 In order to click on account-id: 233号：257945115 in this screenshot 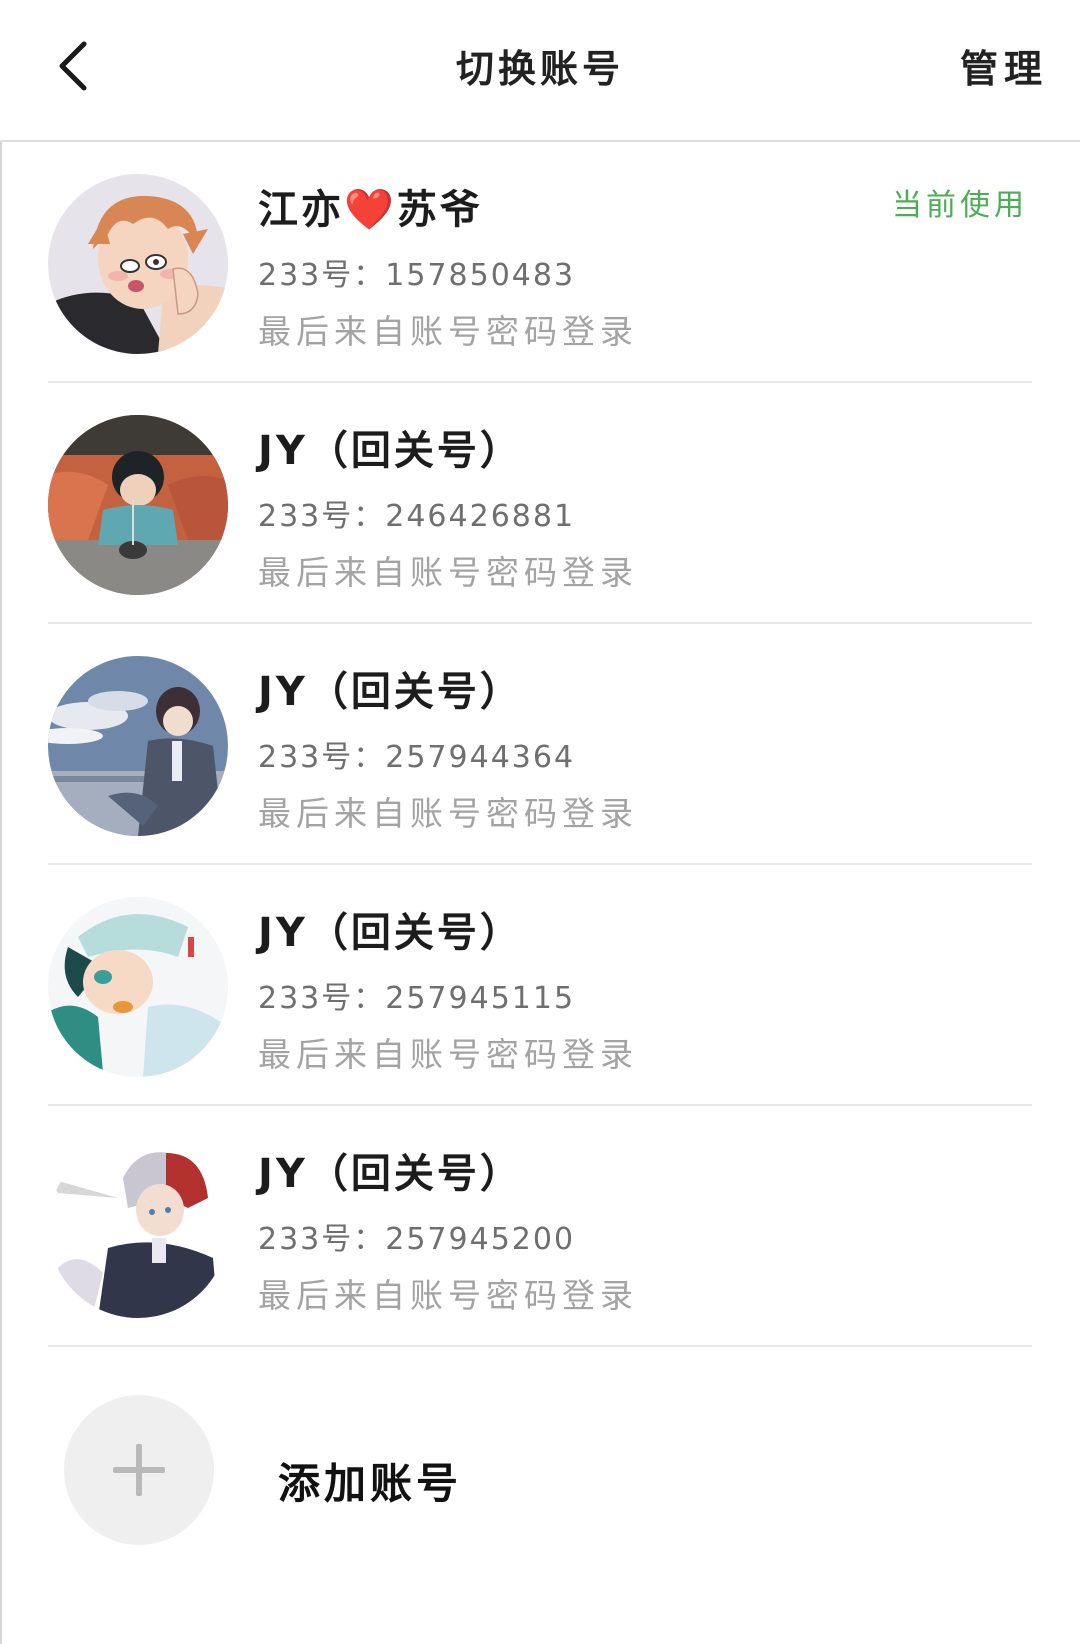, I will do `click(417, 998)`.